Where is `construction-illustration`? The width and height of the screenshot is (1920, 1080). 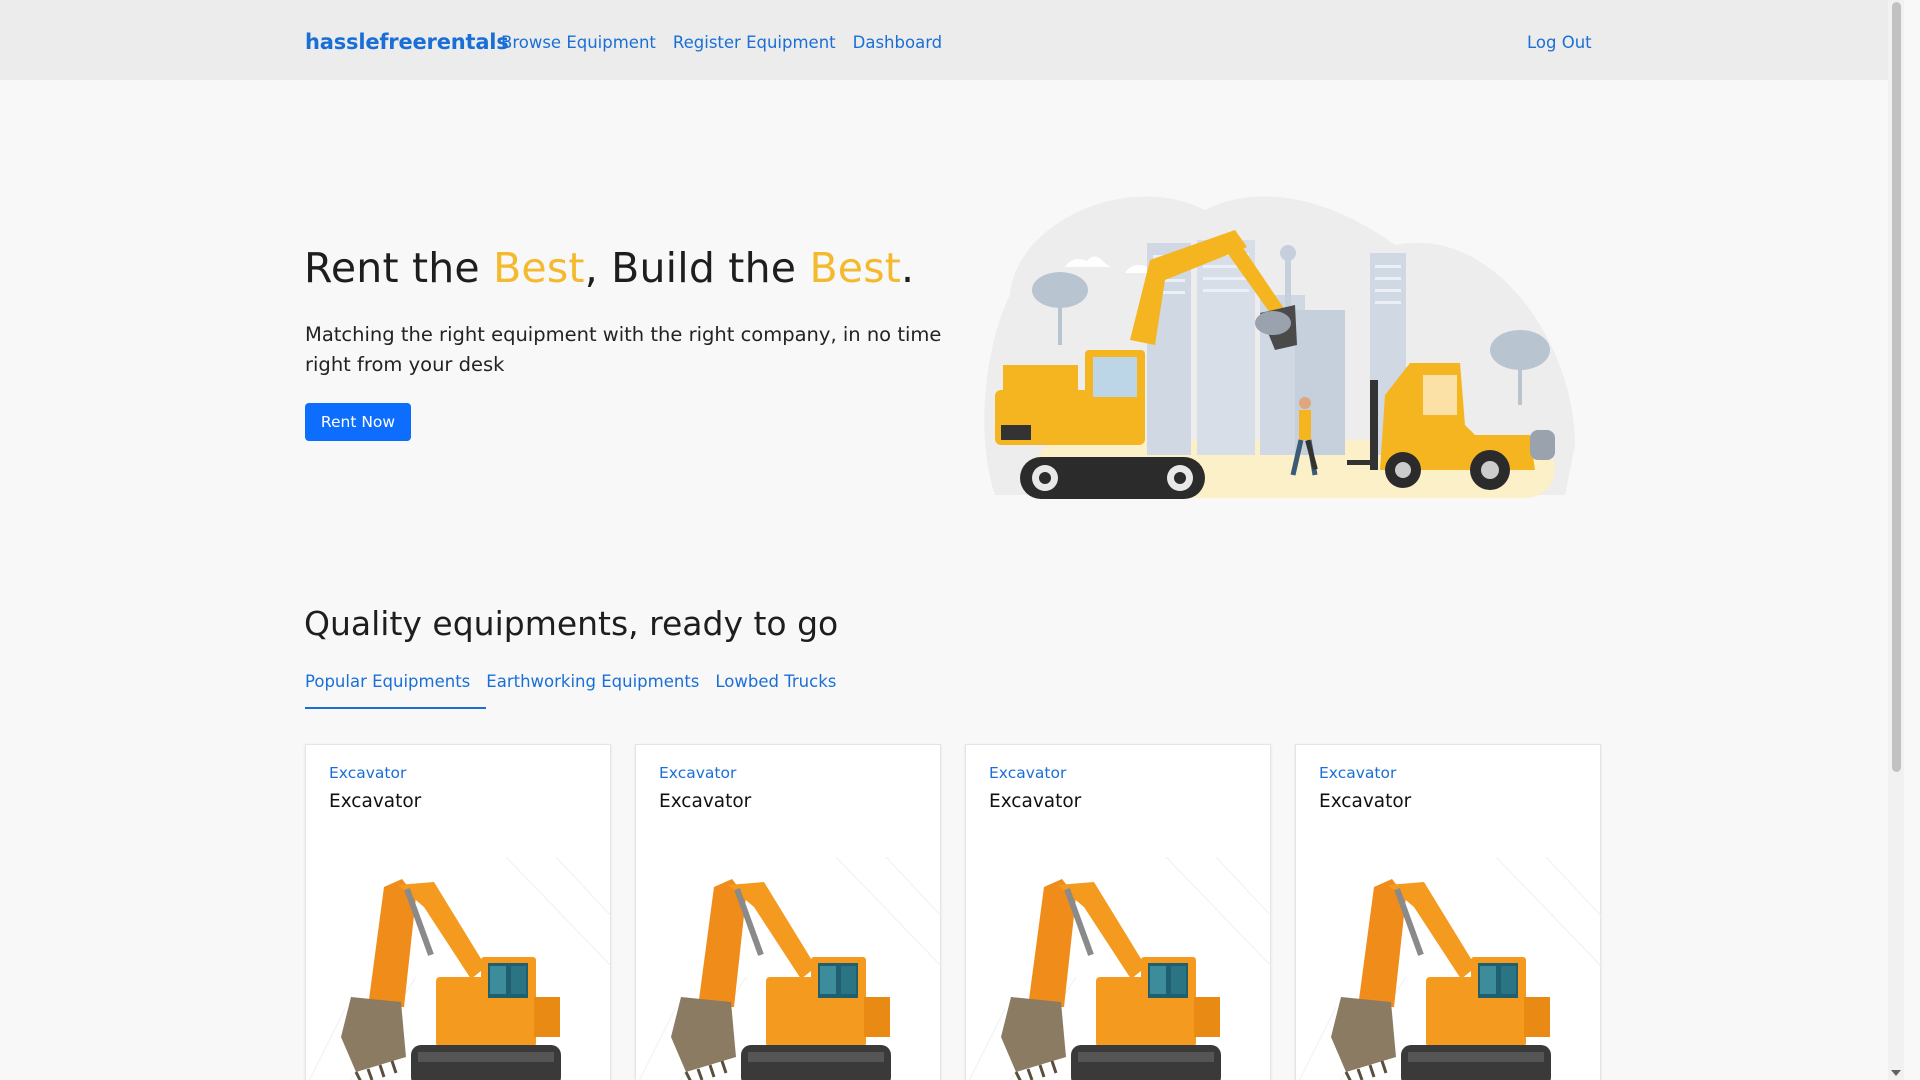
construction-illustration is located at coordinates (1279, 347).